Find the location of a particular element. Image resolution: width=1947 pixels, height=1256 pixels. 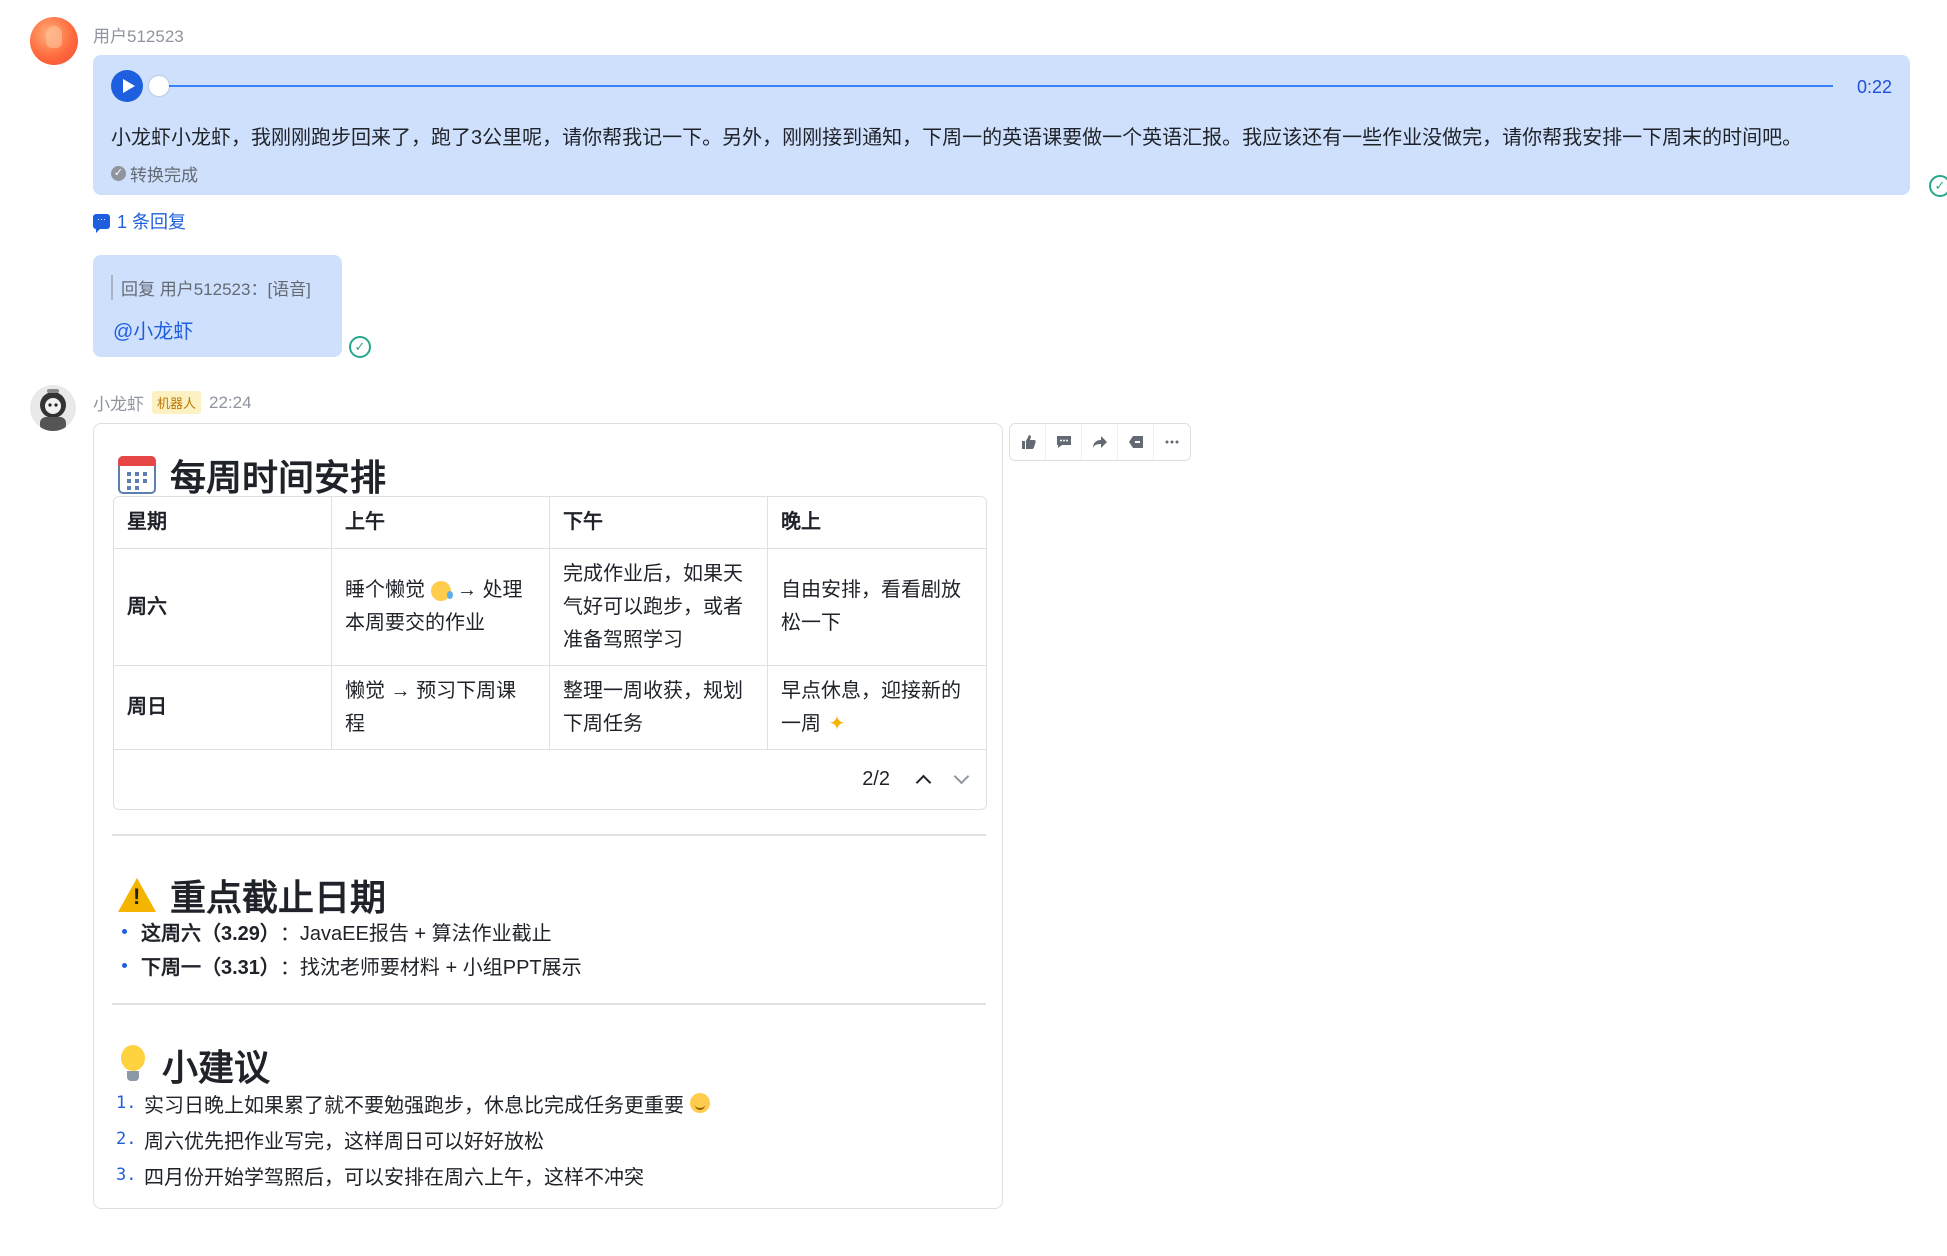

table-cell: 周日 is located at coordinates (223, 707).